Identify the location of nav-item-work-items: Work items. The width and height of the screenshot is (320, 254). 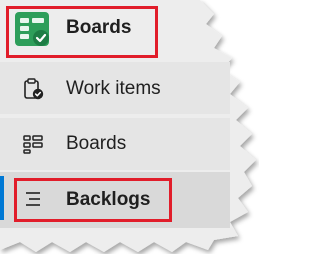
(115, 88).